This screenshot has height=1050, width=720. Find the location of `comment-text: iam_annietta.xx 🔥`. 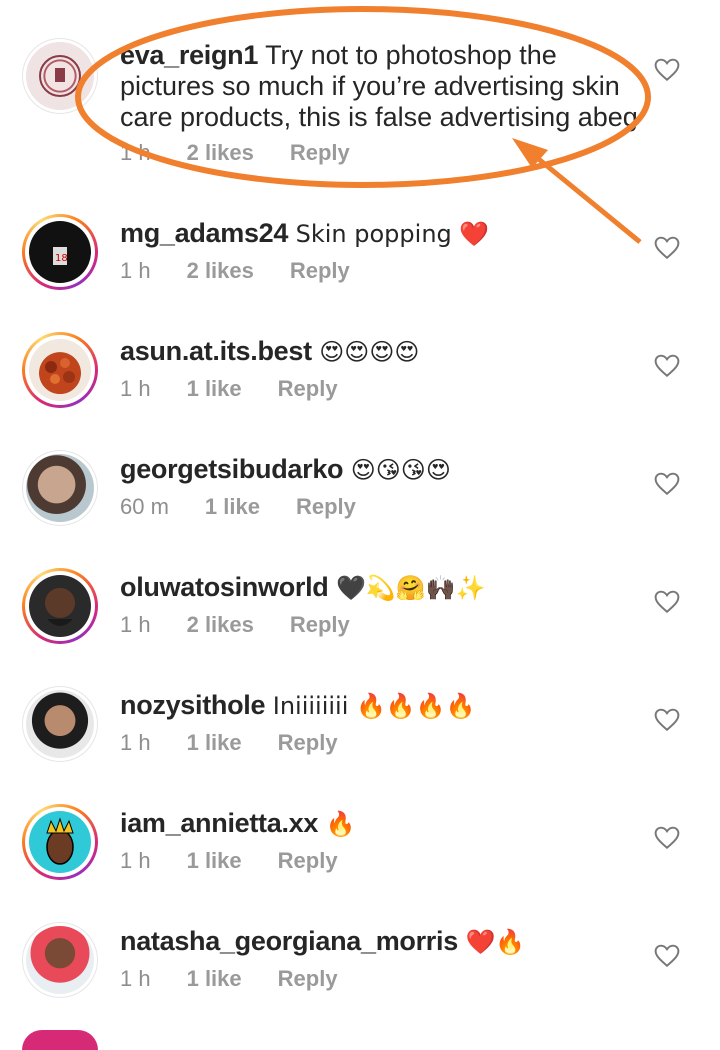

comment-text: iam_annietta.xx 🔥 is located at coordinates (380, 824).